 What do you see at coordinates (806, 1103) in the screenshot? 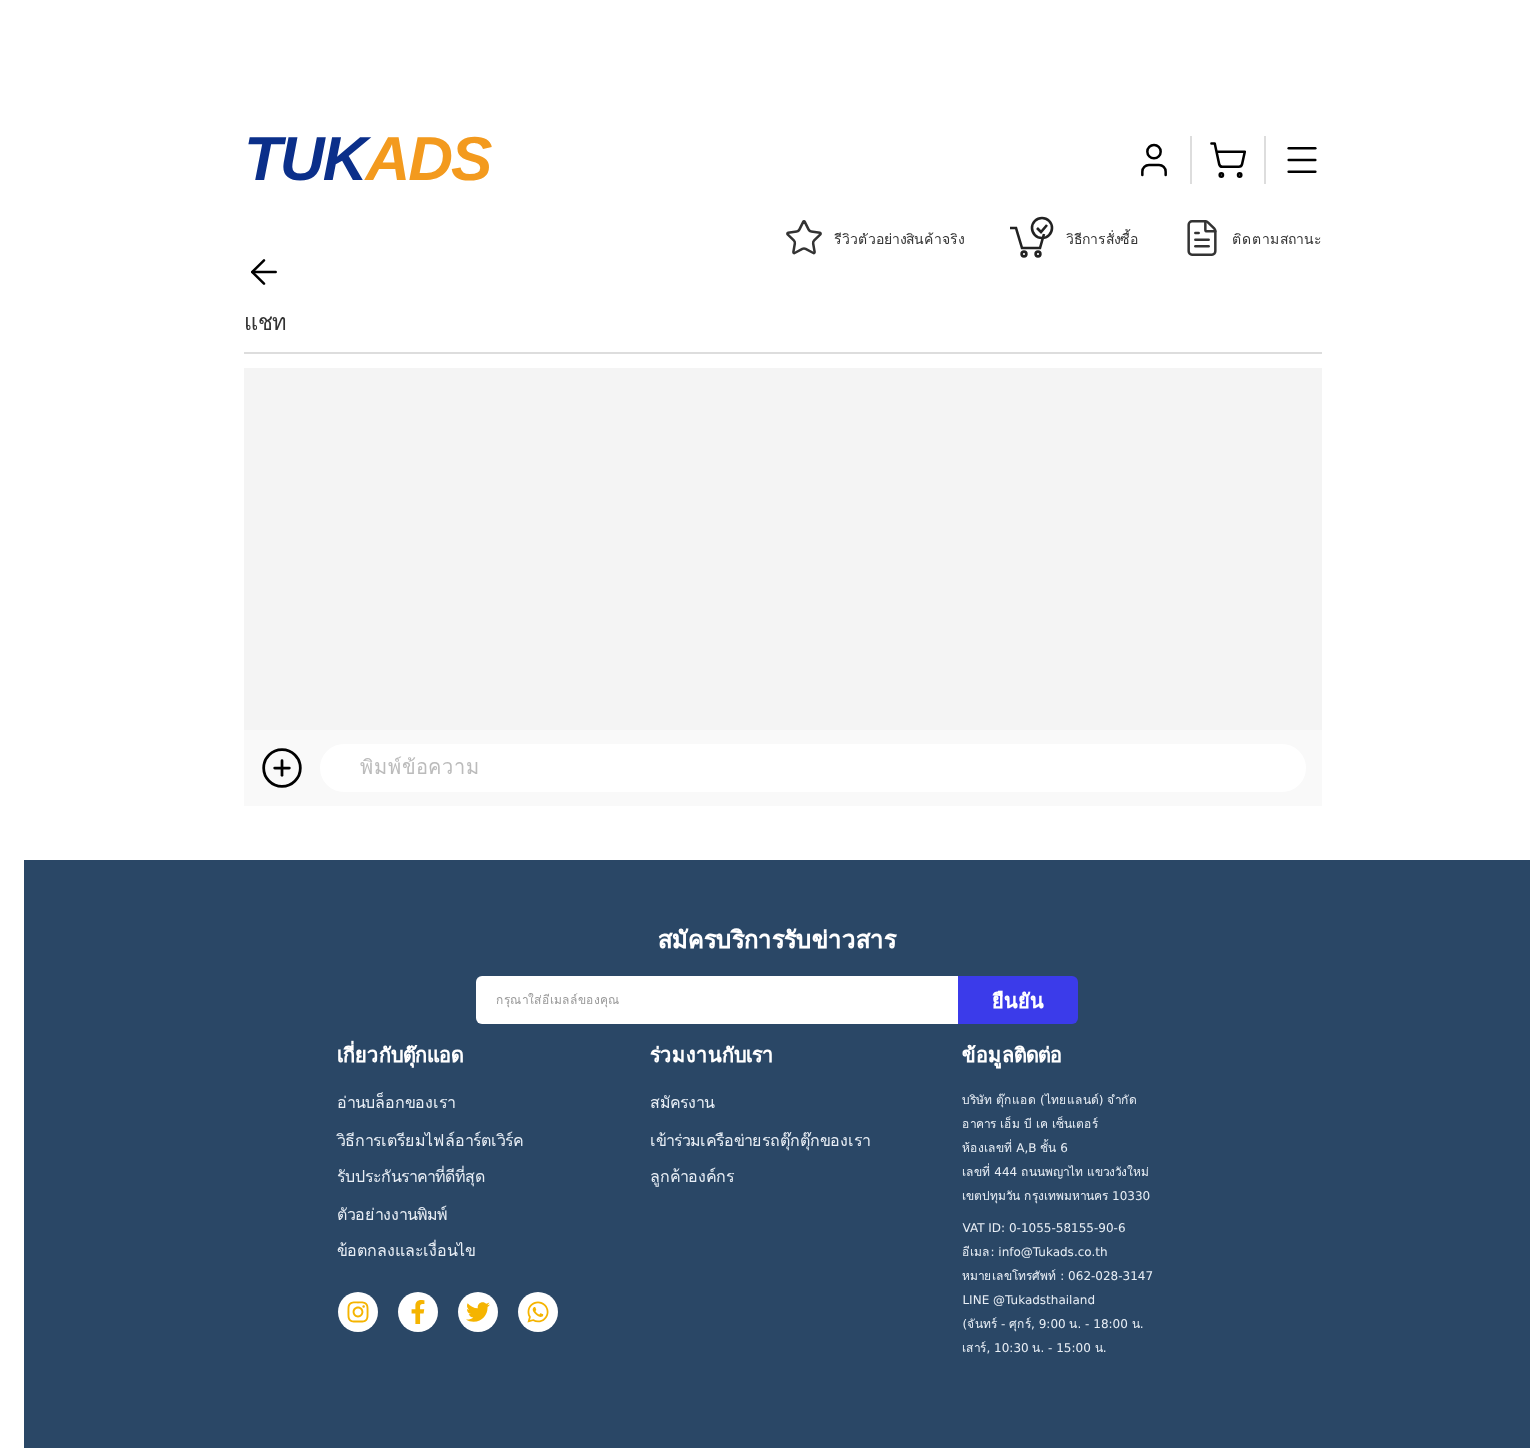
I see `footer-link: สมัครงาน` at bounding box center [806, 1103].